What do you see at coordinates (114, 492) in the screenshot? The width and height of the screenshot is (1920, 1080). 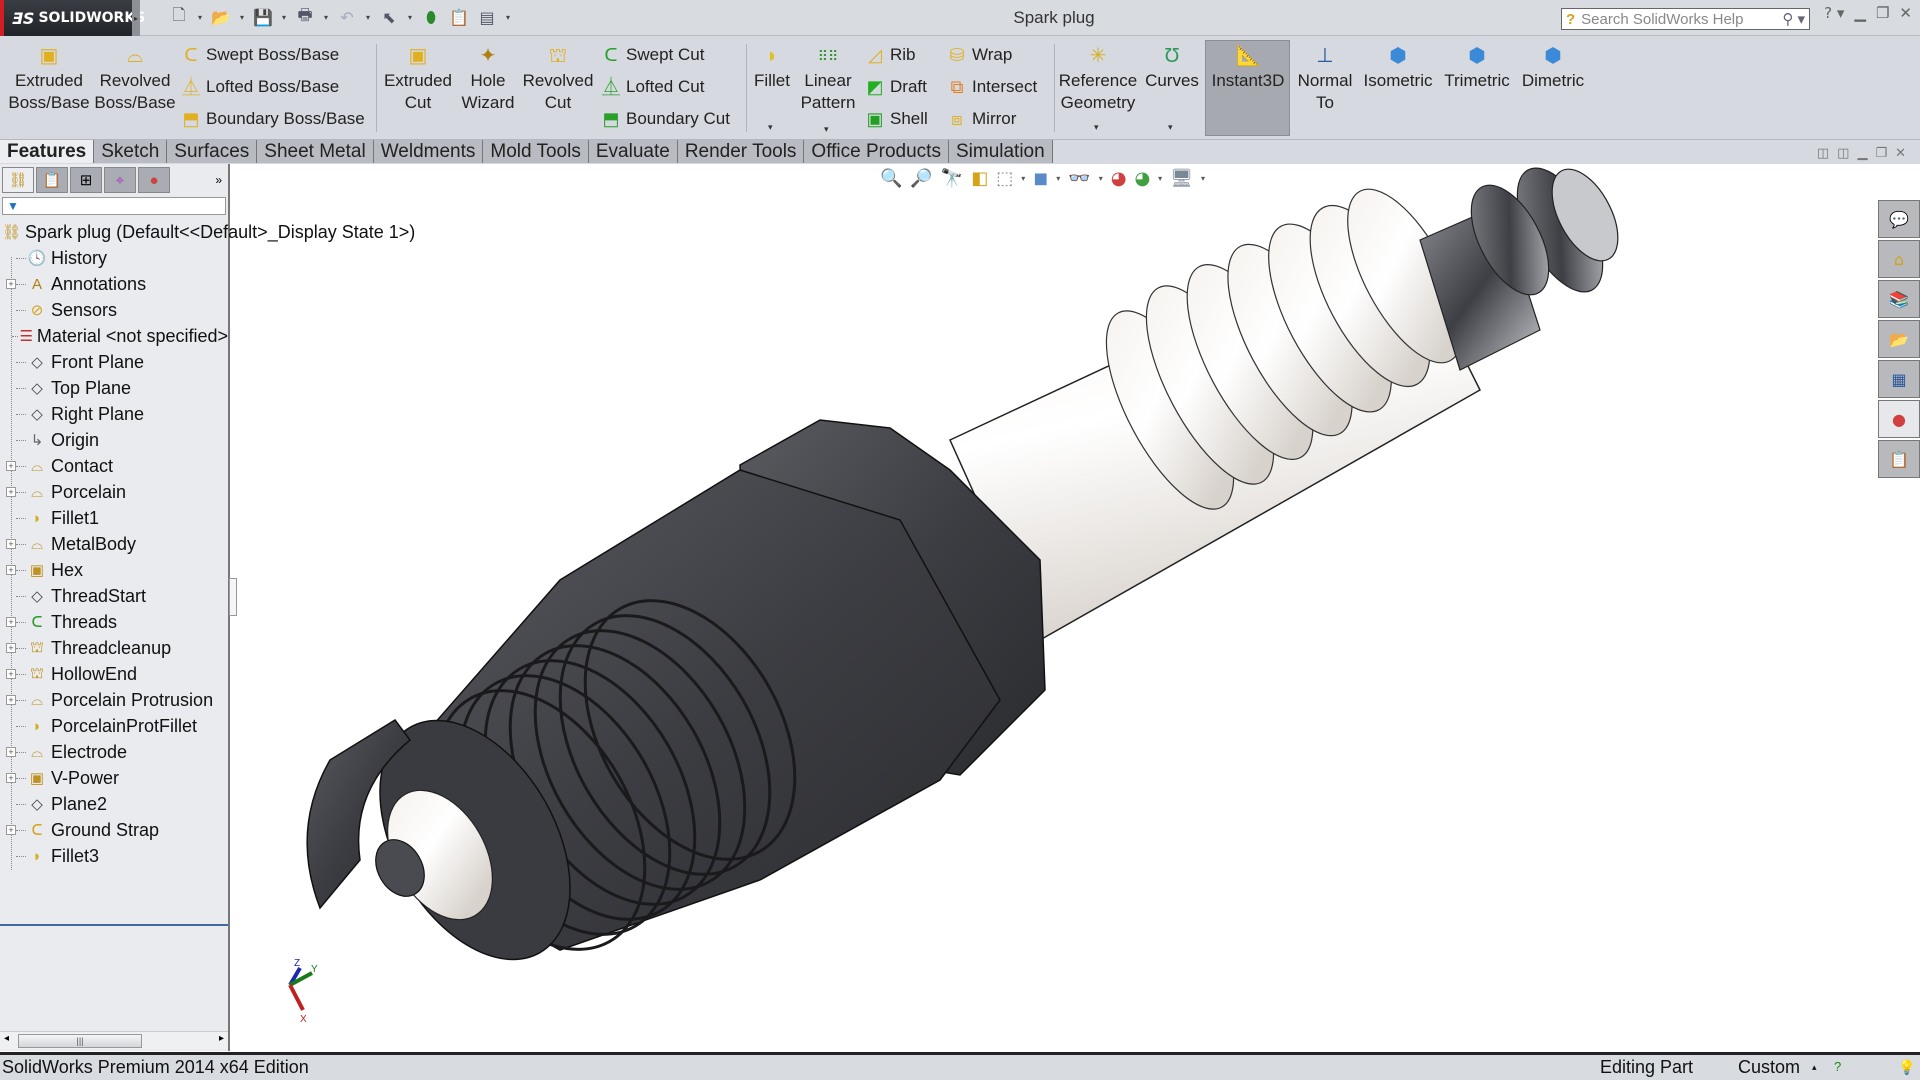 I see `tree-item: + ⌓ Porcelain` at bounding box center [114, 492].